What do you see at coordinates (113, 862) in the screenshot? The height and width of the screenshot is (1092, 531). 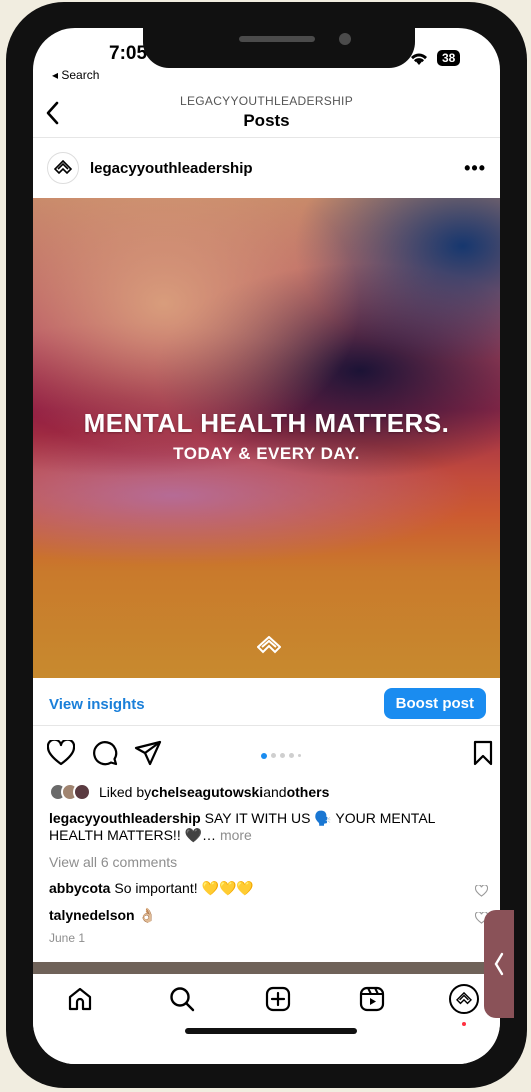 I see `view-all-comments-link: View all 6 comments` at bounding box center [113, 862].